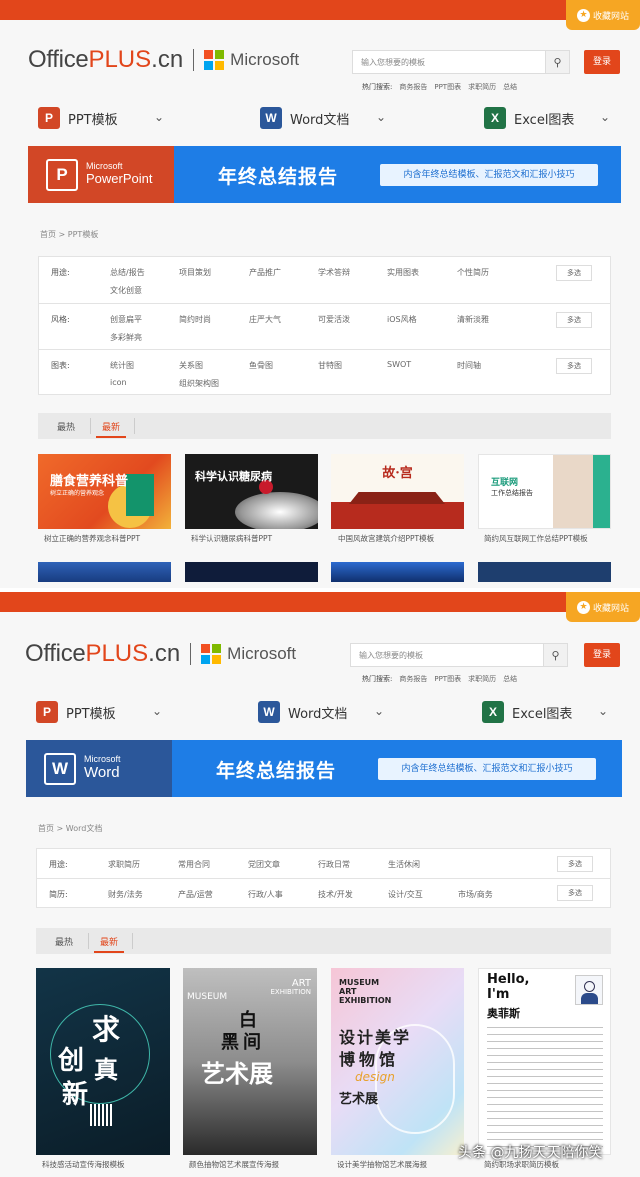 The image size is (640, 1177). Describe the element at coordinates (70, 828) in the screenshot. I see `breadcrumb: 首页 > Word文档` at that location.